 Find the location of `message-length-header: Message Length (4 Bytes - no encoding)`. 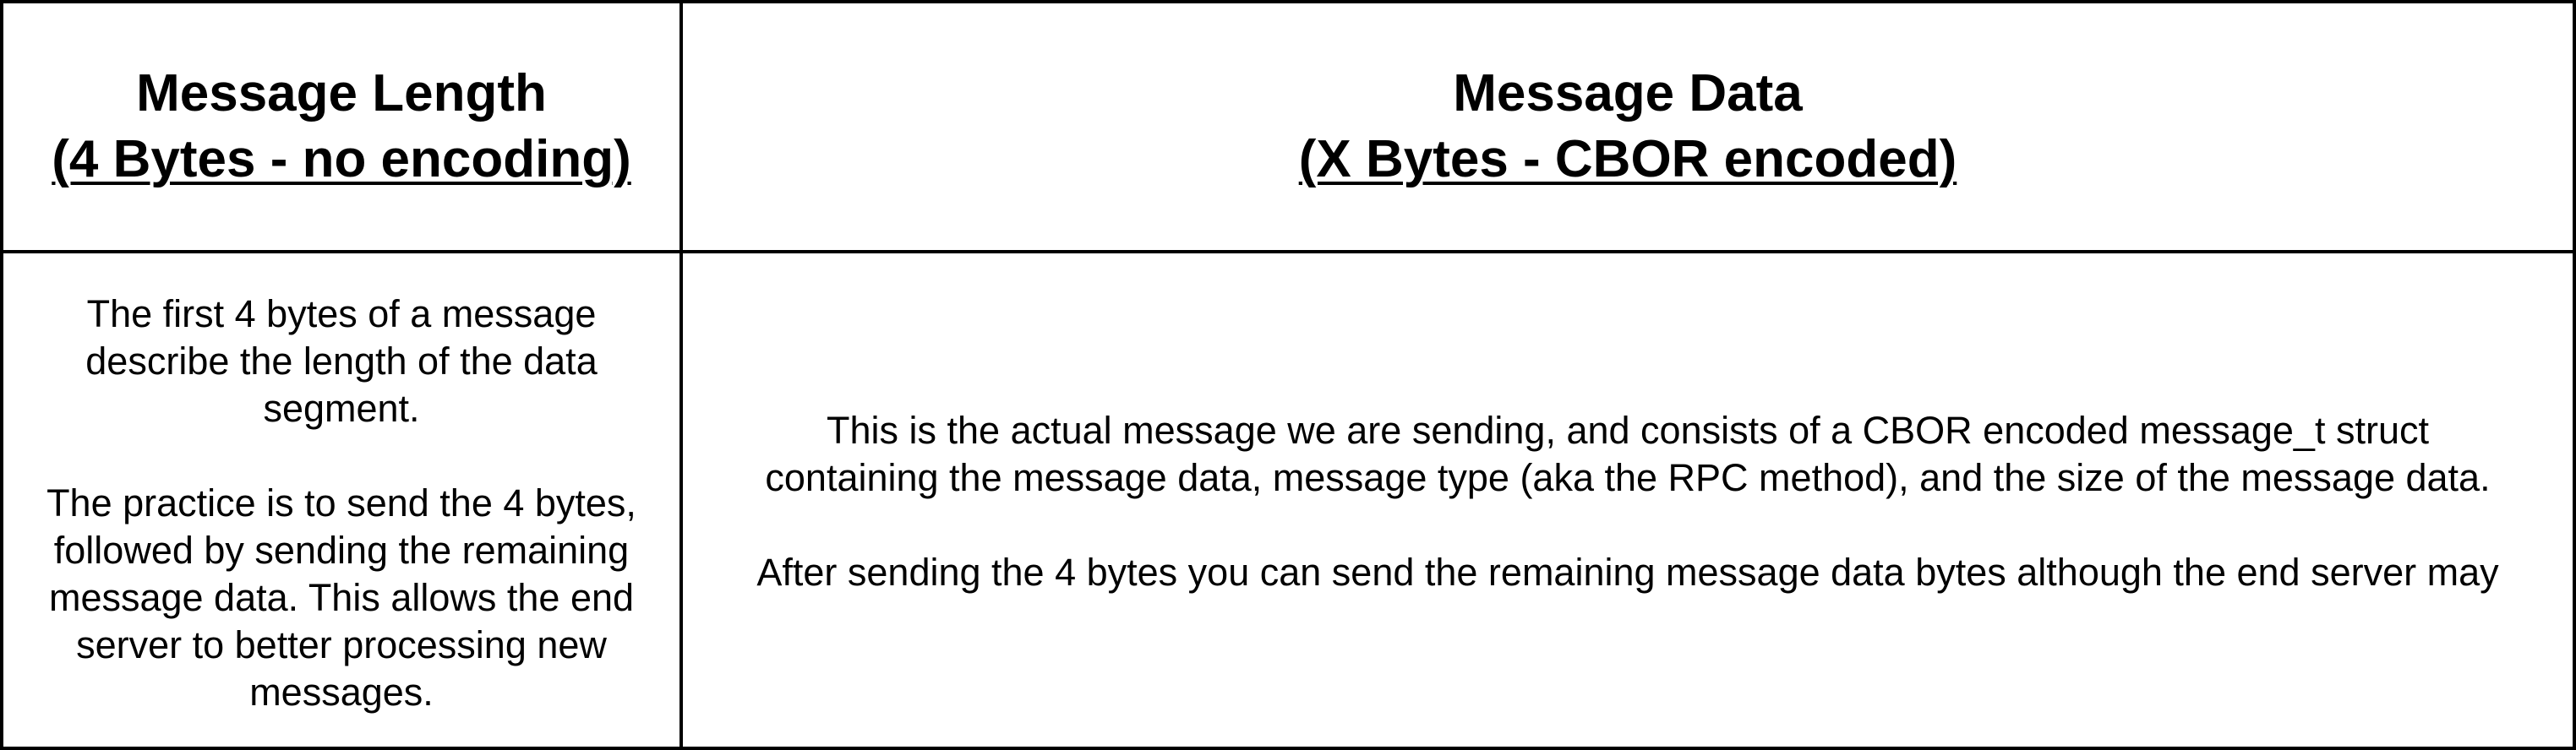

message-length-header: Message Length (4 Bytes - no encoding) is located at coordinates (341, 127).